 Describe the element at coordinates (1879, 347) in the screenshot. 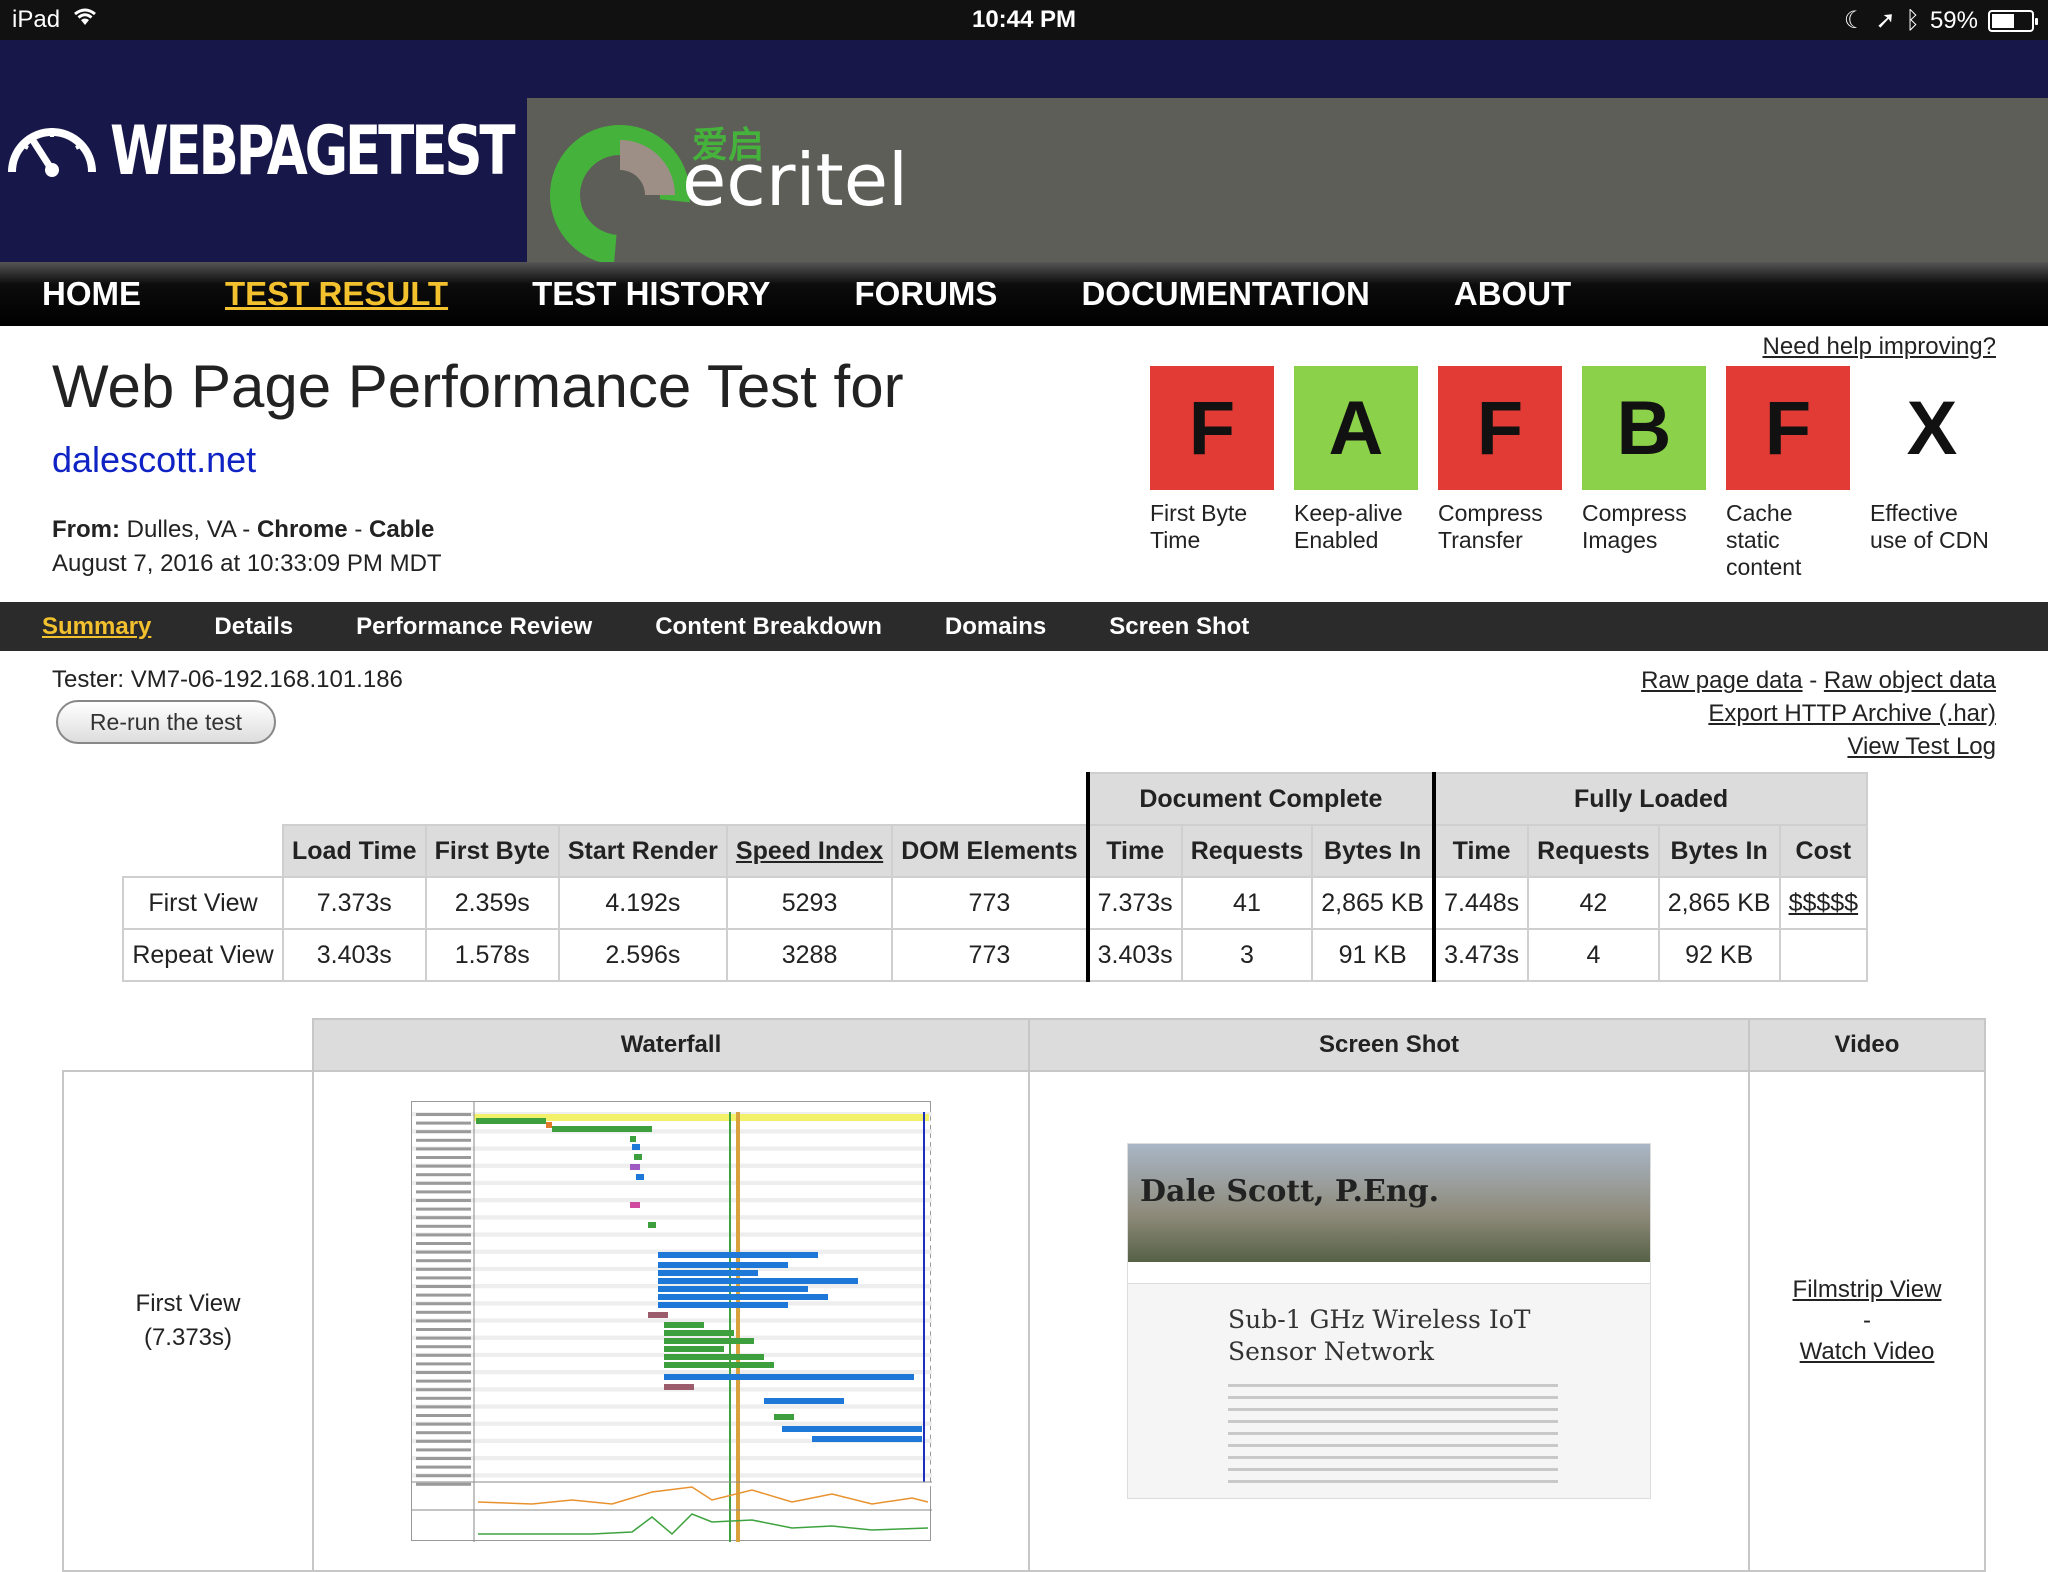

I see `help-improving-link: Need help improving?` at that location.